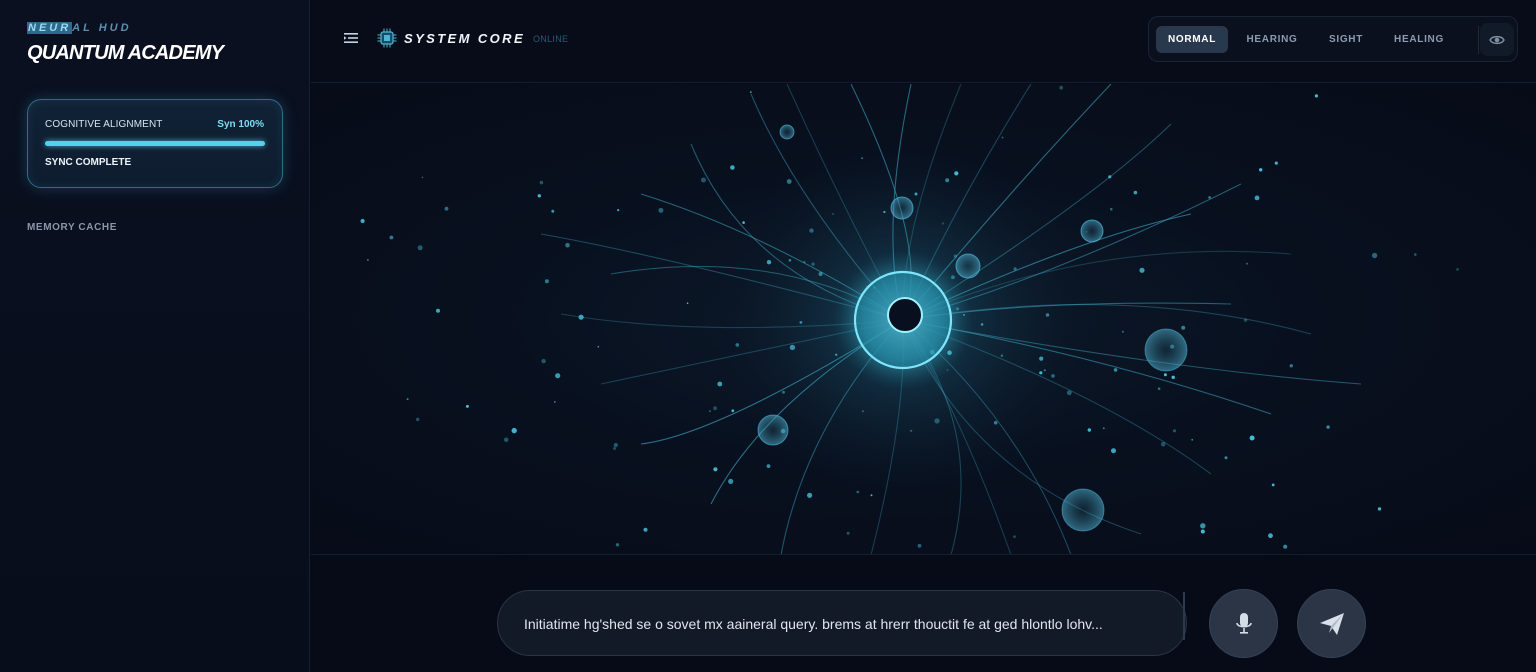 This screenshot has height=672, width=1536. What do you see at coordinates (72, 227) in the screenshot?
I see `memory-cache-label: MEMORY CACHE` at bounding box center [72, 227].